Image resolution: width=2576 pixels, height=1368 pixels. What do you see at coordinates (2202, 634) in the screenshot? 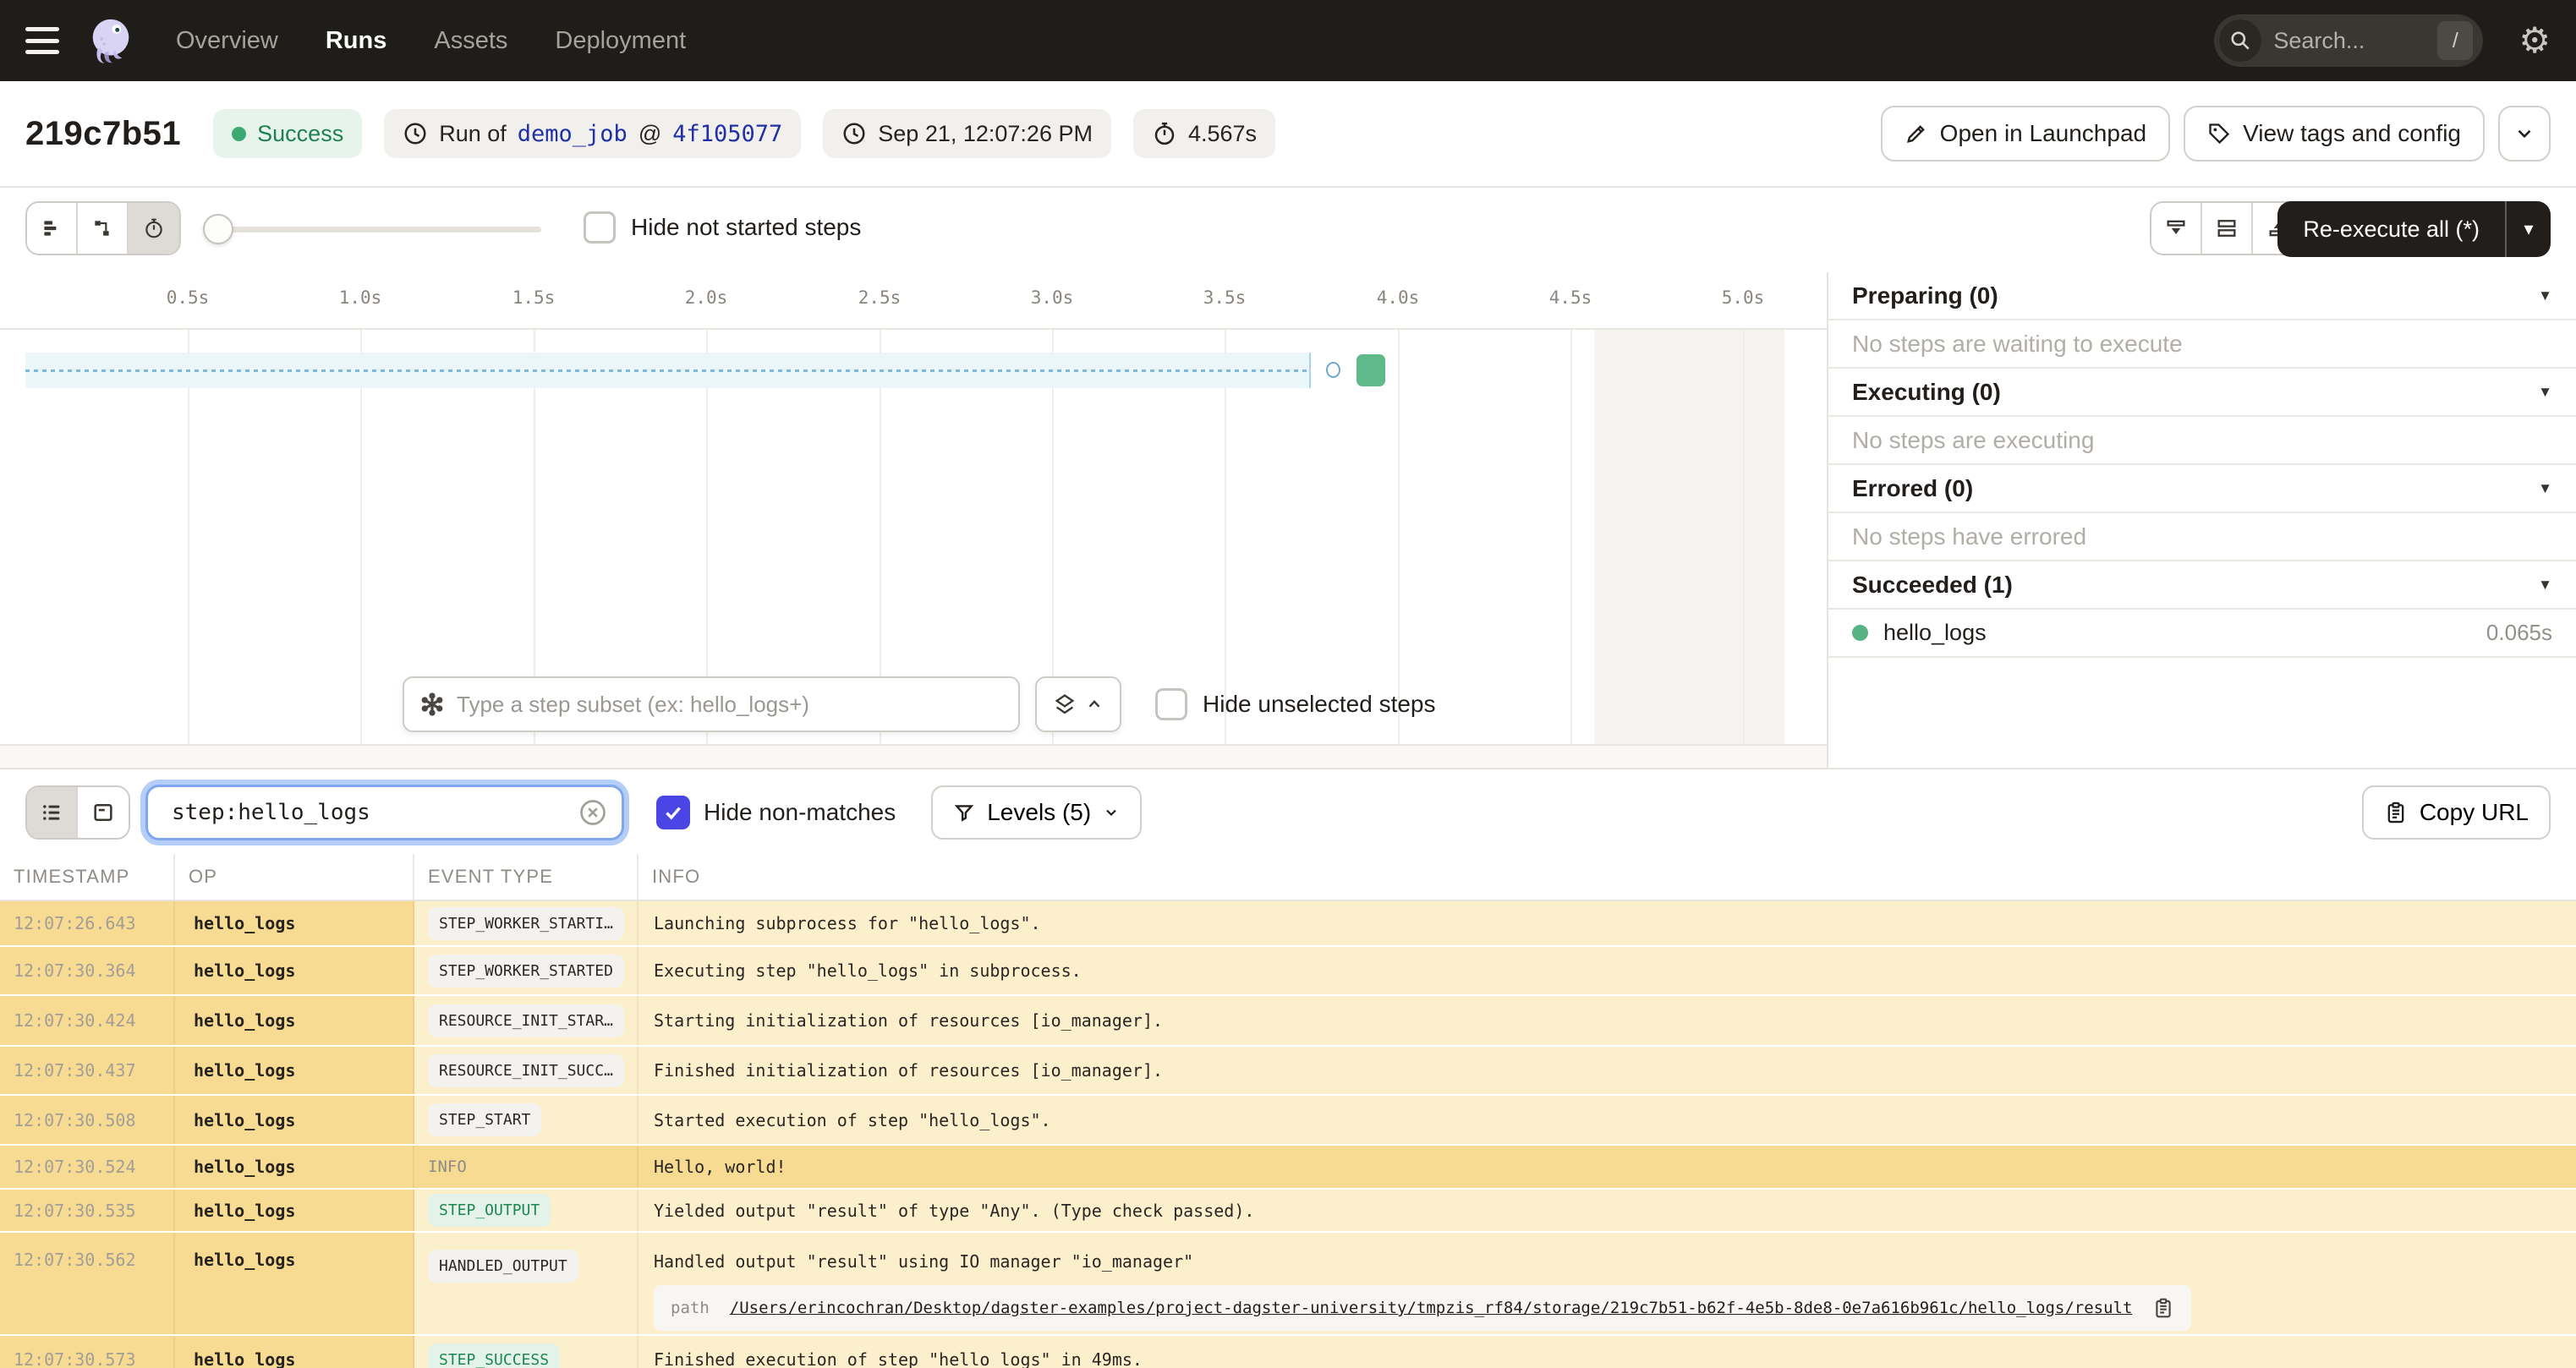
I see `succeeded-step-row: hello_logs 0.065s` at bounding box center [2202, 634].